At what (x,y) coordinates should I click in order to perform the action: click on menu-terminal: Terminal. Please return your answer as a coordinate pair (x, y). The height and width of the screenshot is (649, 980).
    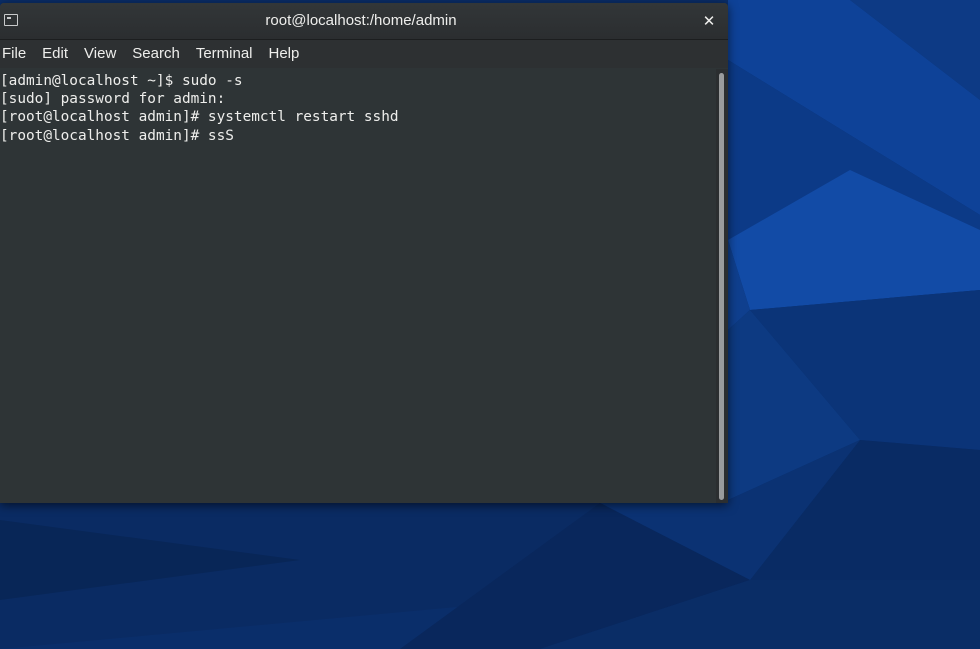
    Looking at the image, I should click on (224, 54).